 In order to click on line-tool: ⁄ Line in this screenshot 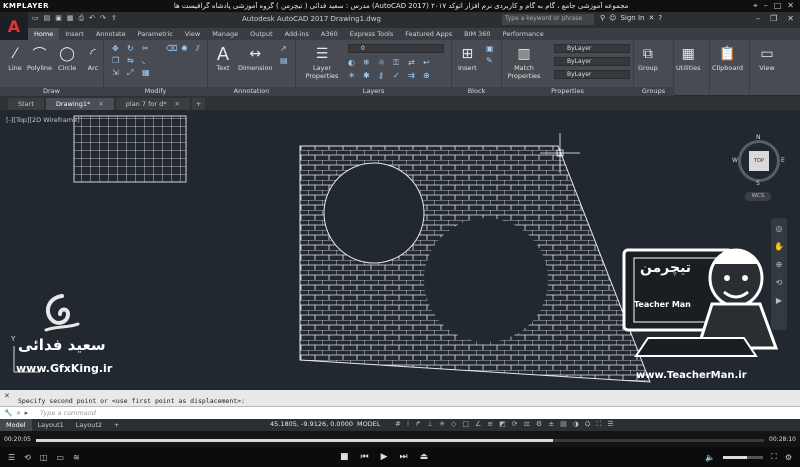, I will do `click(15, 58)`.